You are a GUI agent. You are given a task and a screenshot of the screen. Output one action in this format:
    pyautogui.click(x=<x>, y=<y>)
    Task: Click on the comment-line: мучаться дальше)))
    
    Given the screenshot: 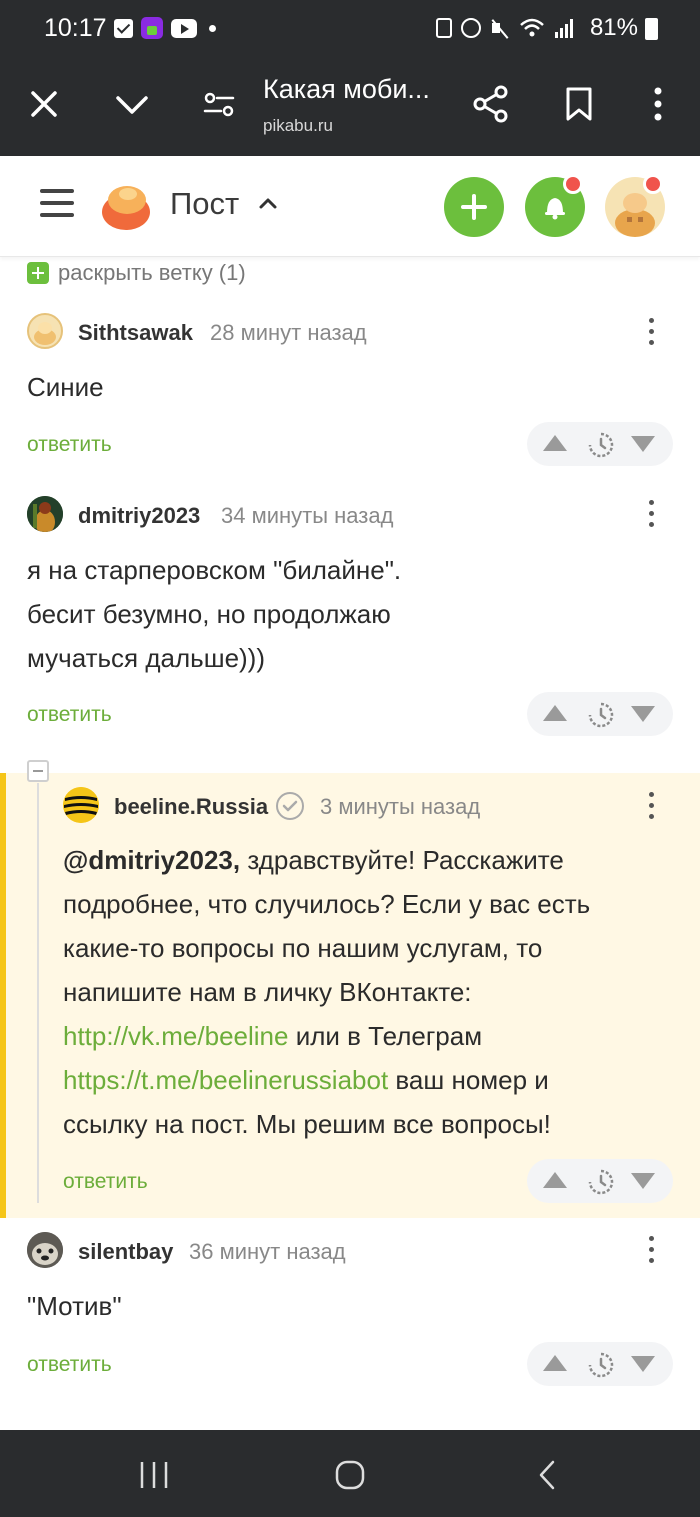 What is the action you would take?
    pyautogui.click(x=146, y=658)
    